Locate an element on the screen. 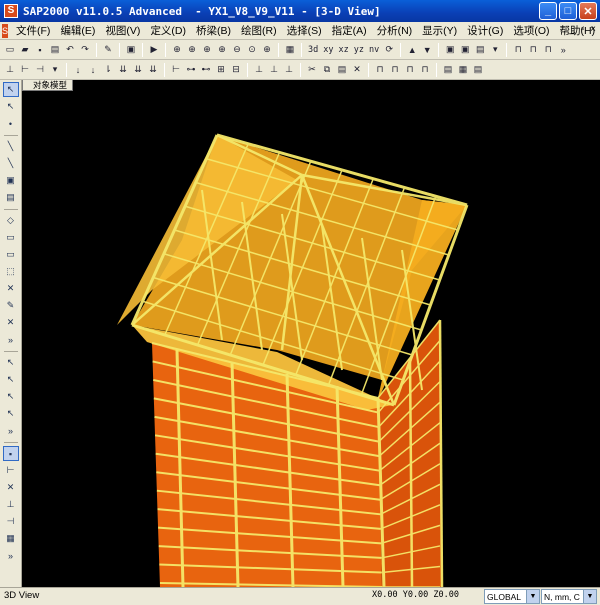 The width and height of the screenshot is (600, 605). lock-icon: ▣ is located at coordinates (131, 50).